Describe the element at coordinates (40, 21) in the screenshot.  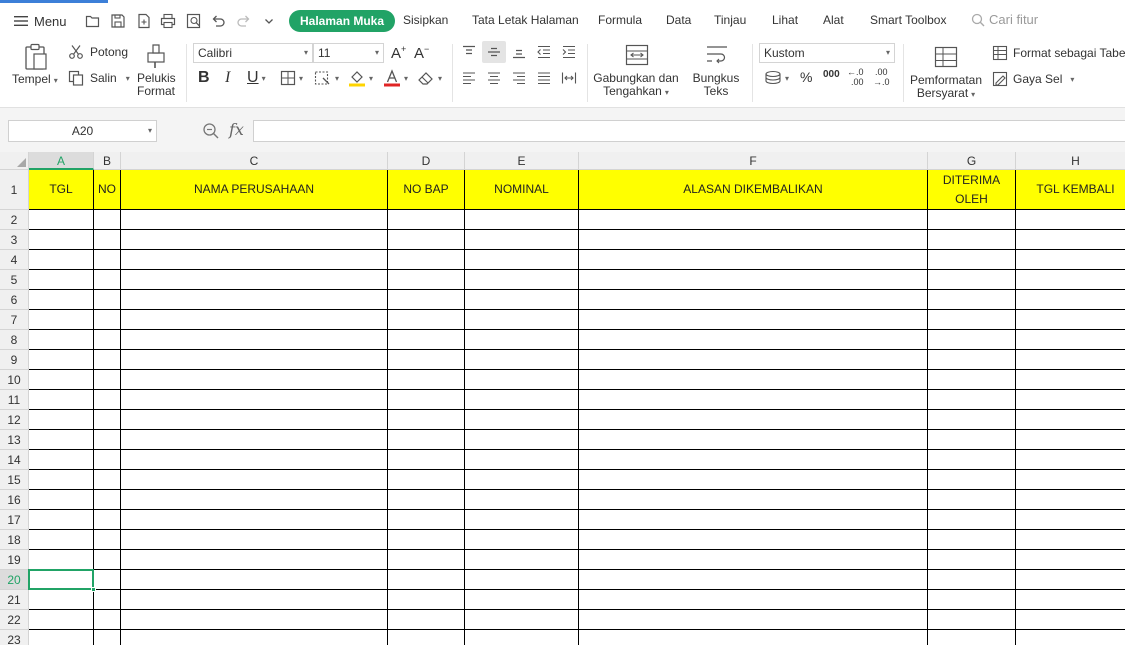
I see `main-menu-button: Menu` at that location.